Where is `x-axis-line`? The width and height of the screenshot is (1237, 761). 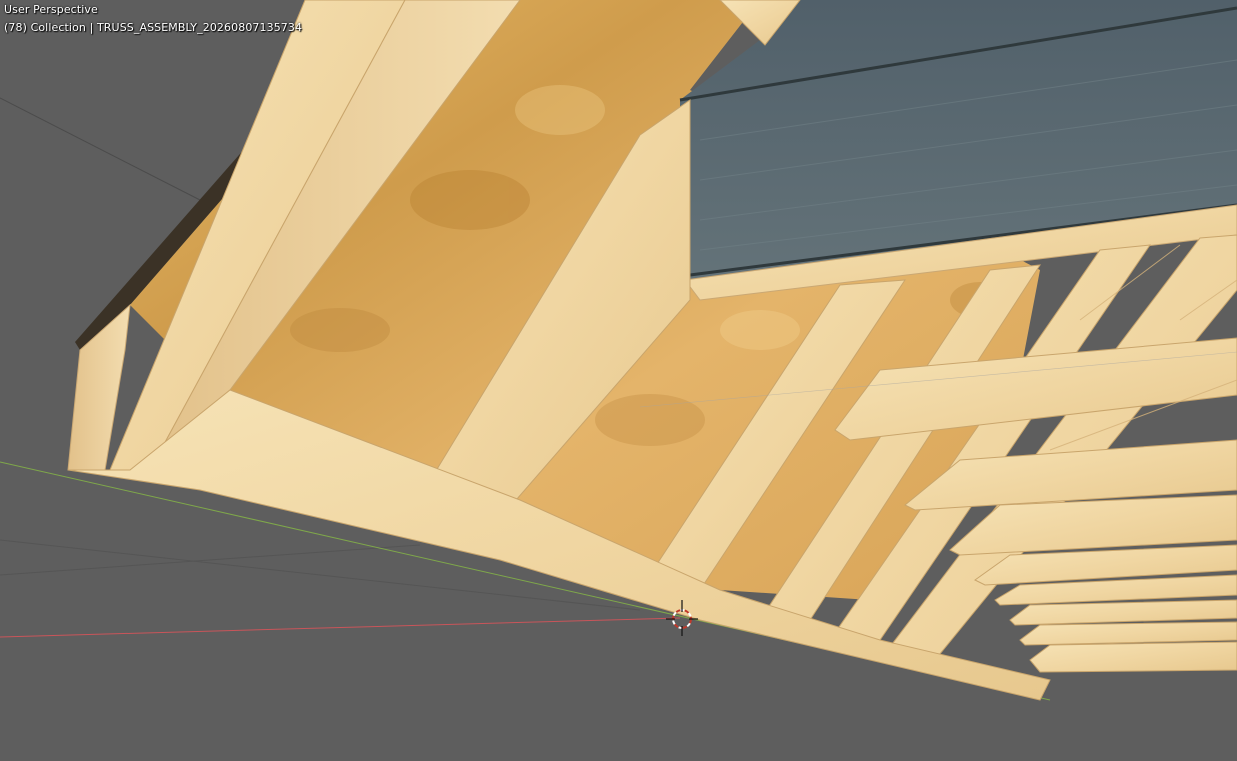
x-axis-line is located at coordinates (340, 627).